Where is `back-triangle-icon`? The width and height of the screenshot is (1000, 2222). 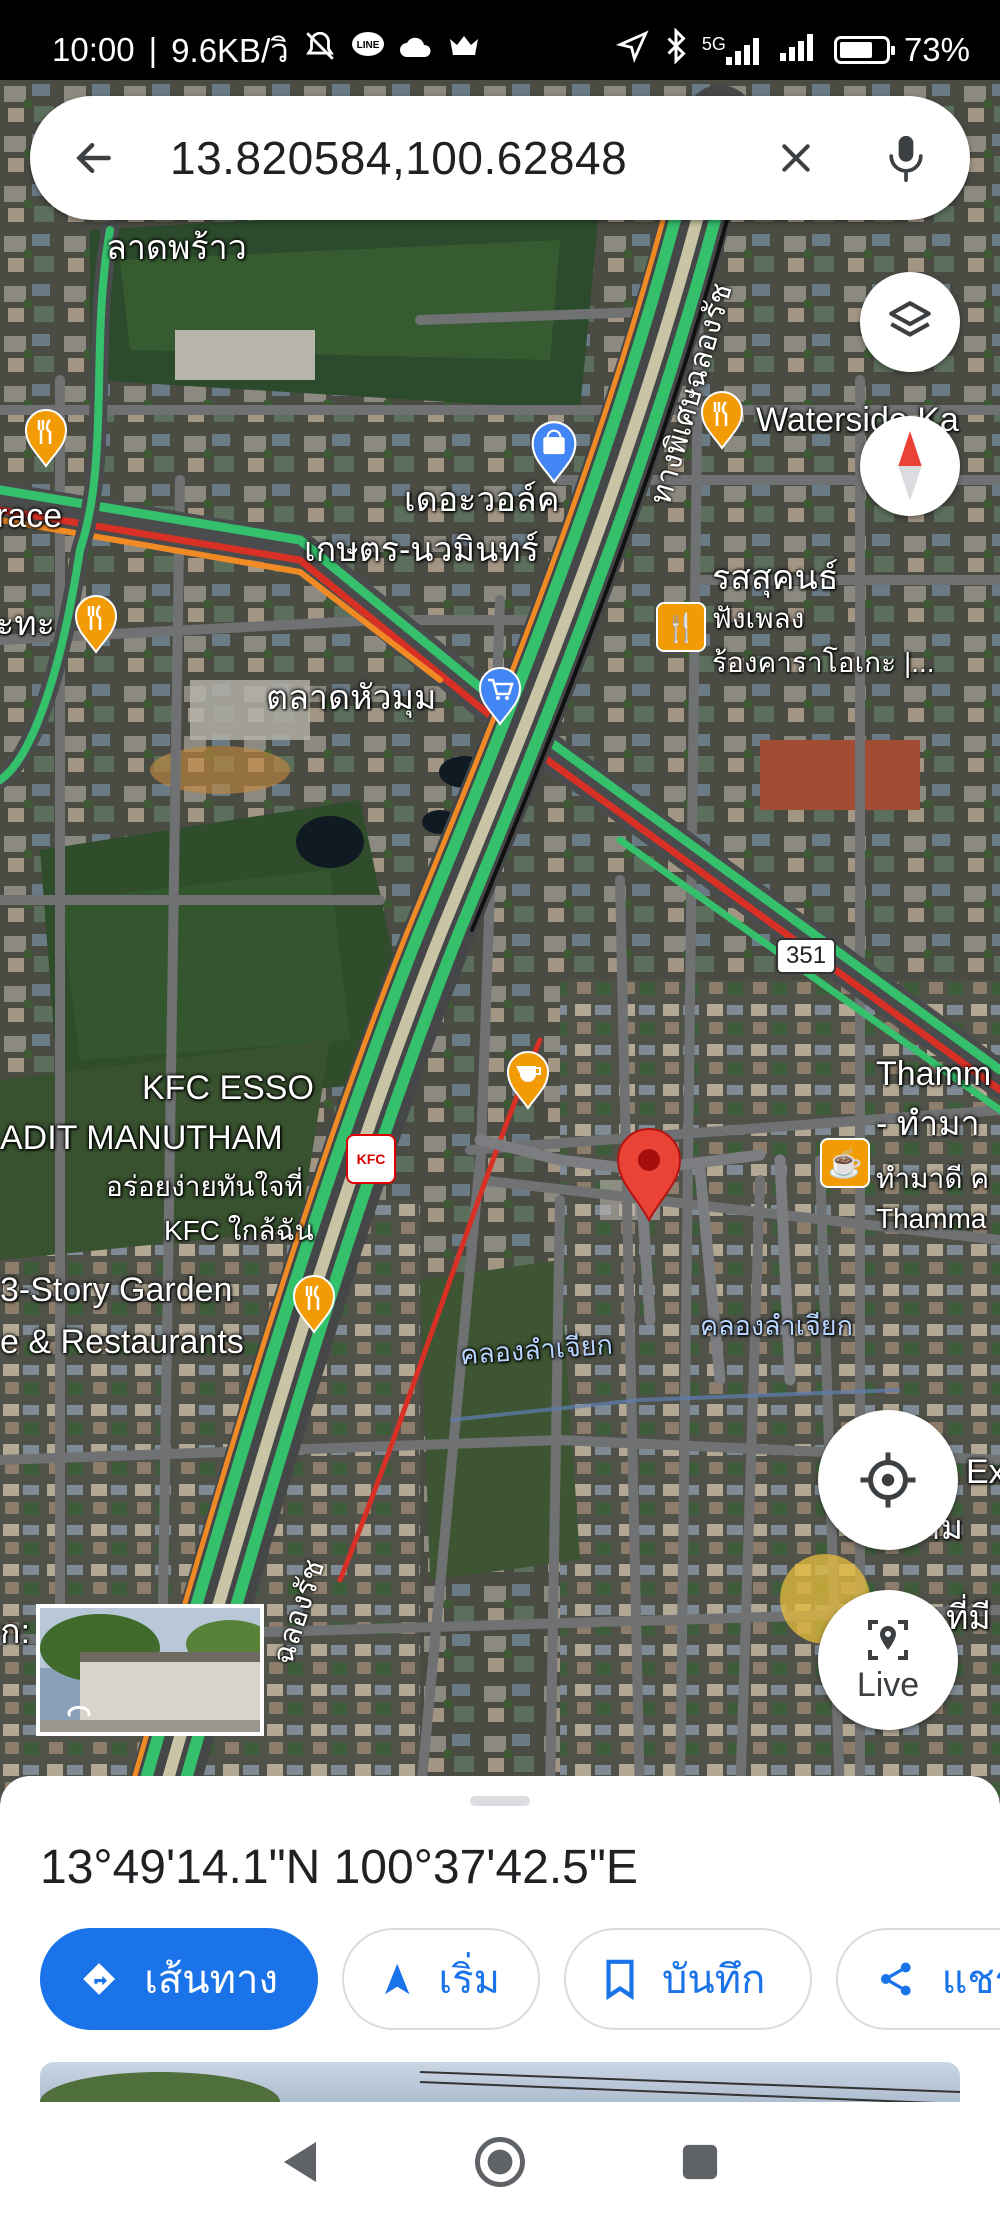 back-triangle-icon is located at coordinates (300, 2162).